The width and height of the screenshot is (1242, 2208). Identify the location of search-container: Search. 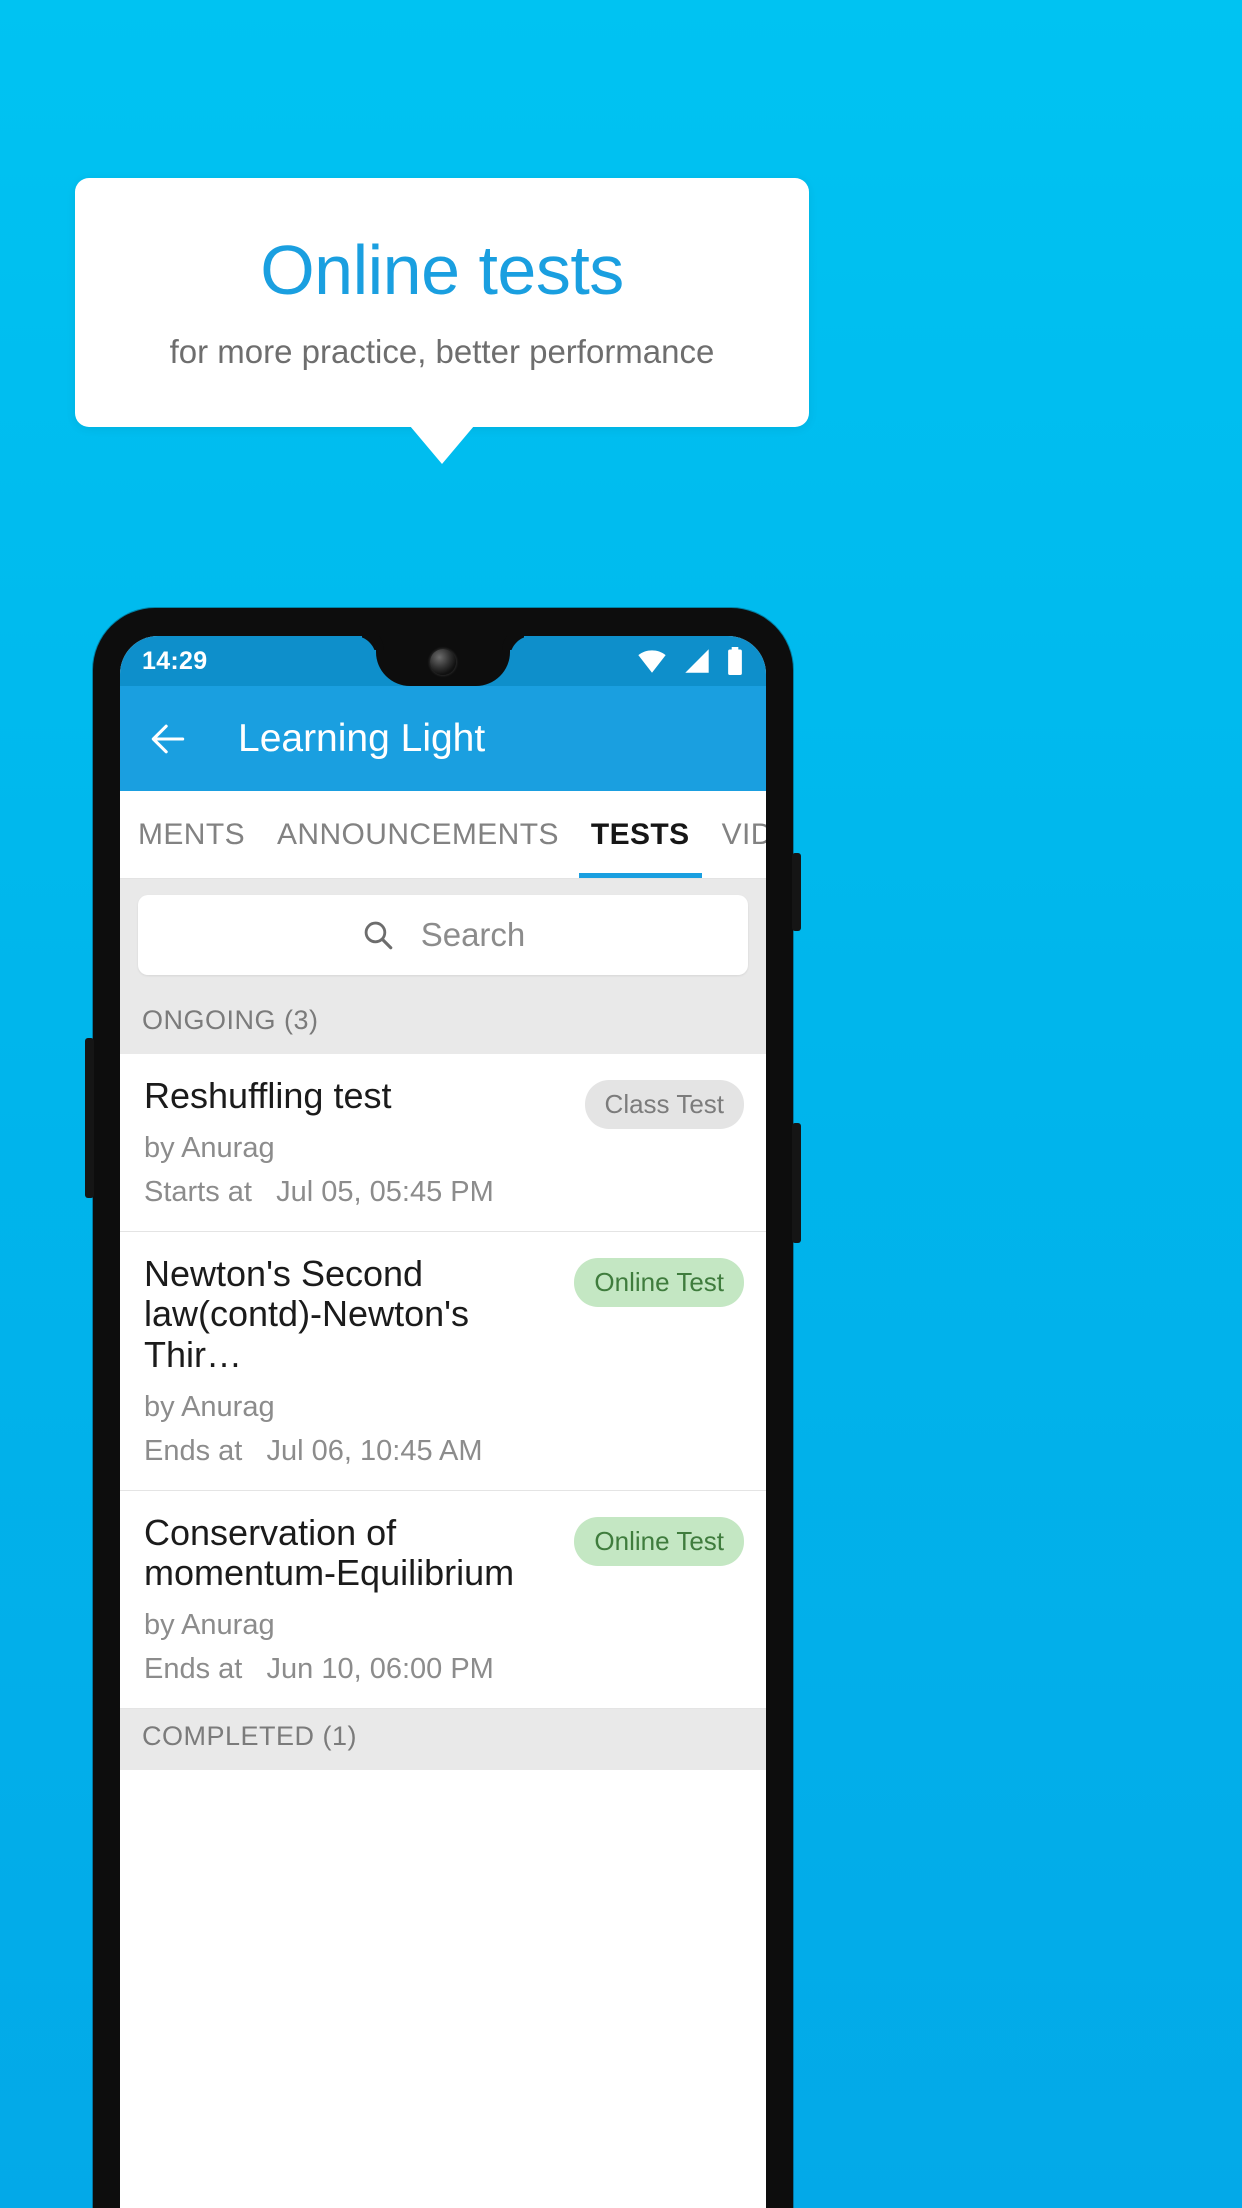
(443, 936).